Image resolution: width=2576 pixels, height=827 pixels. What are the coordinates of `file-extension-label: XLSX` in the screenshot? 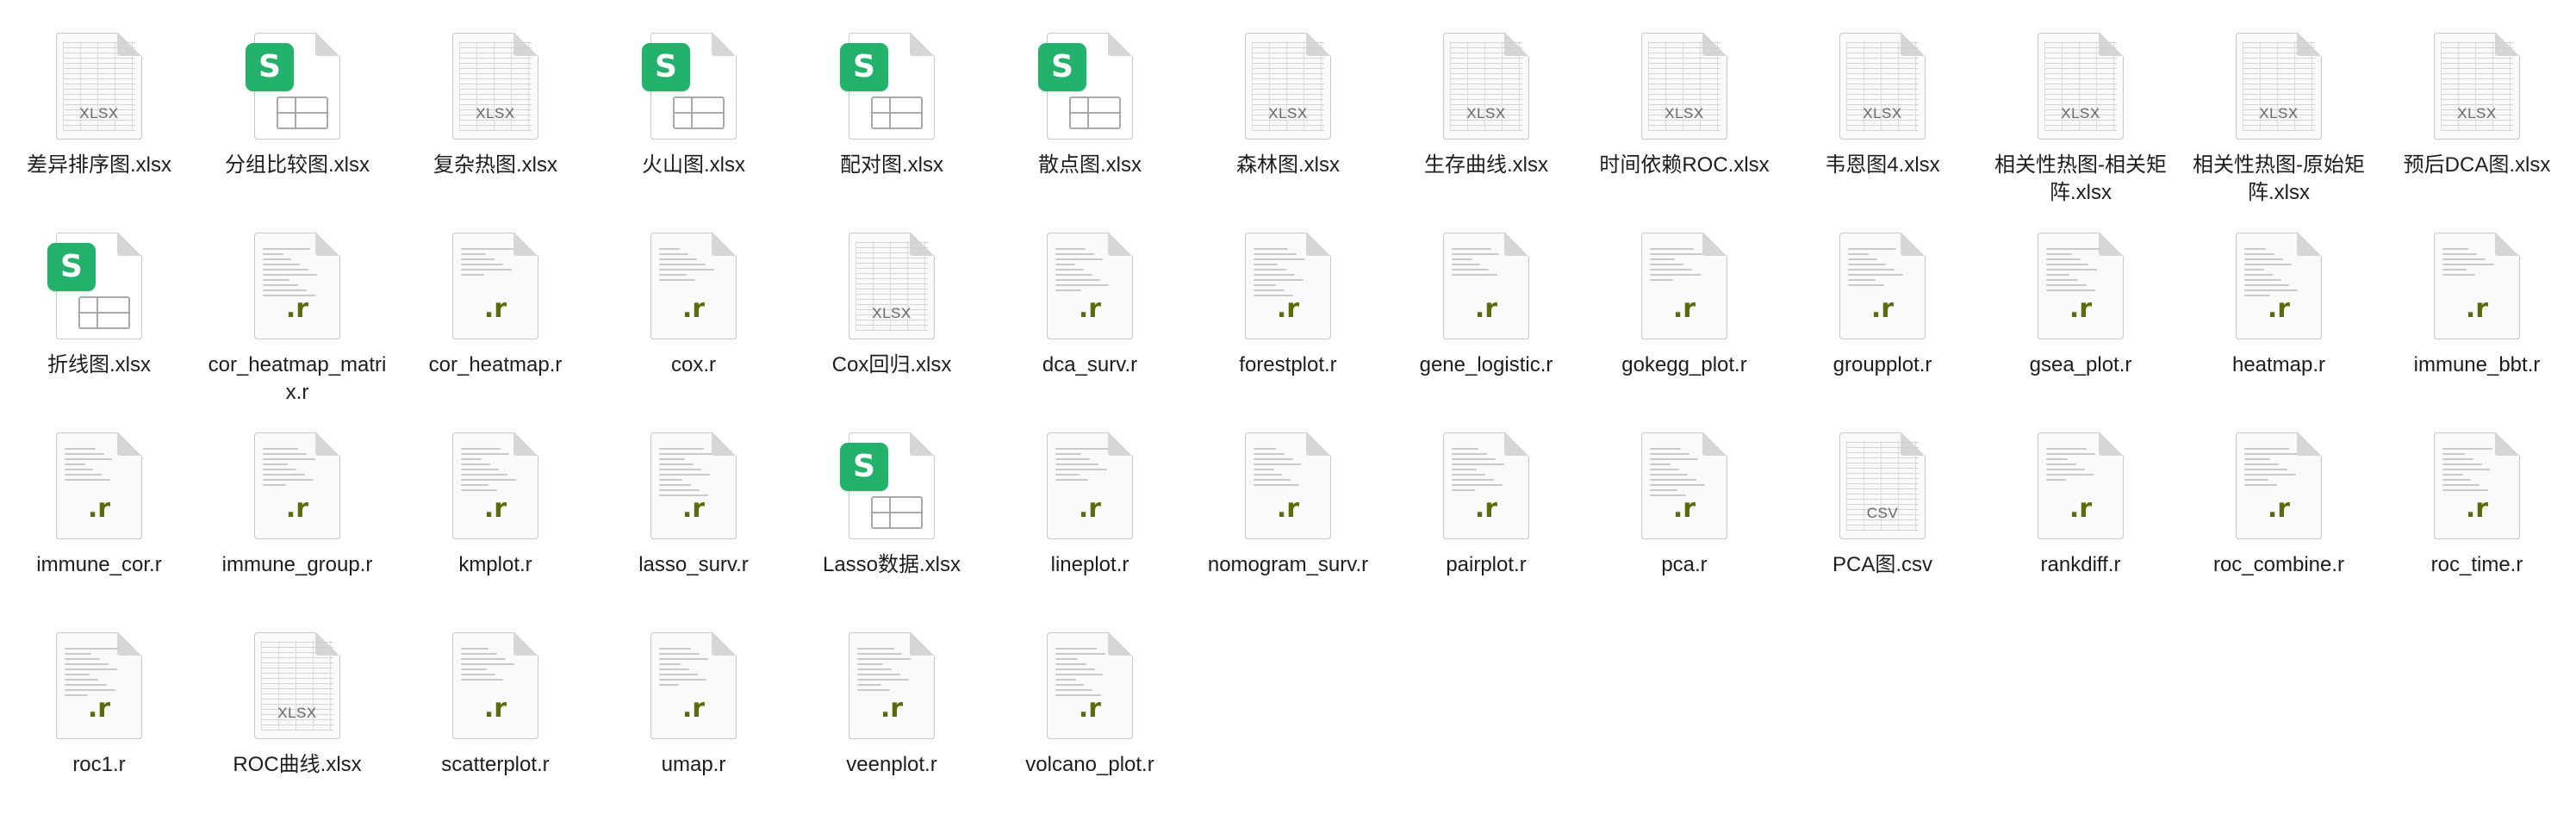 It's located at (892, 313).